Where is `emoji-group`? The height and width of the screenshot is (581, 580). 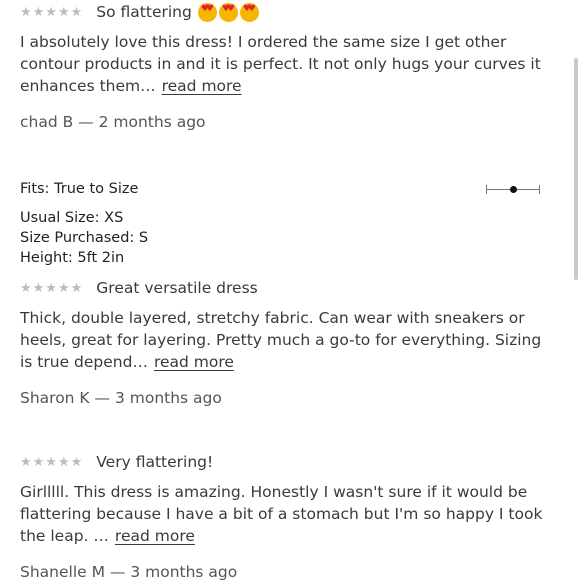 emoji-group is located at coordinates (229, 12).